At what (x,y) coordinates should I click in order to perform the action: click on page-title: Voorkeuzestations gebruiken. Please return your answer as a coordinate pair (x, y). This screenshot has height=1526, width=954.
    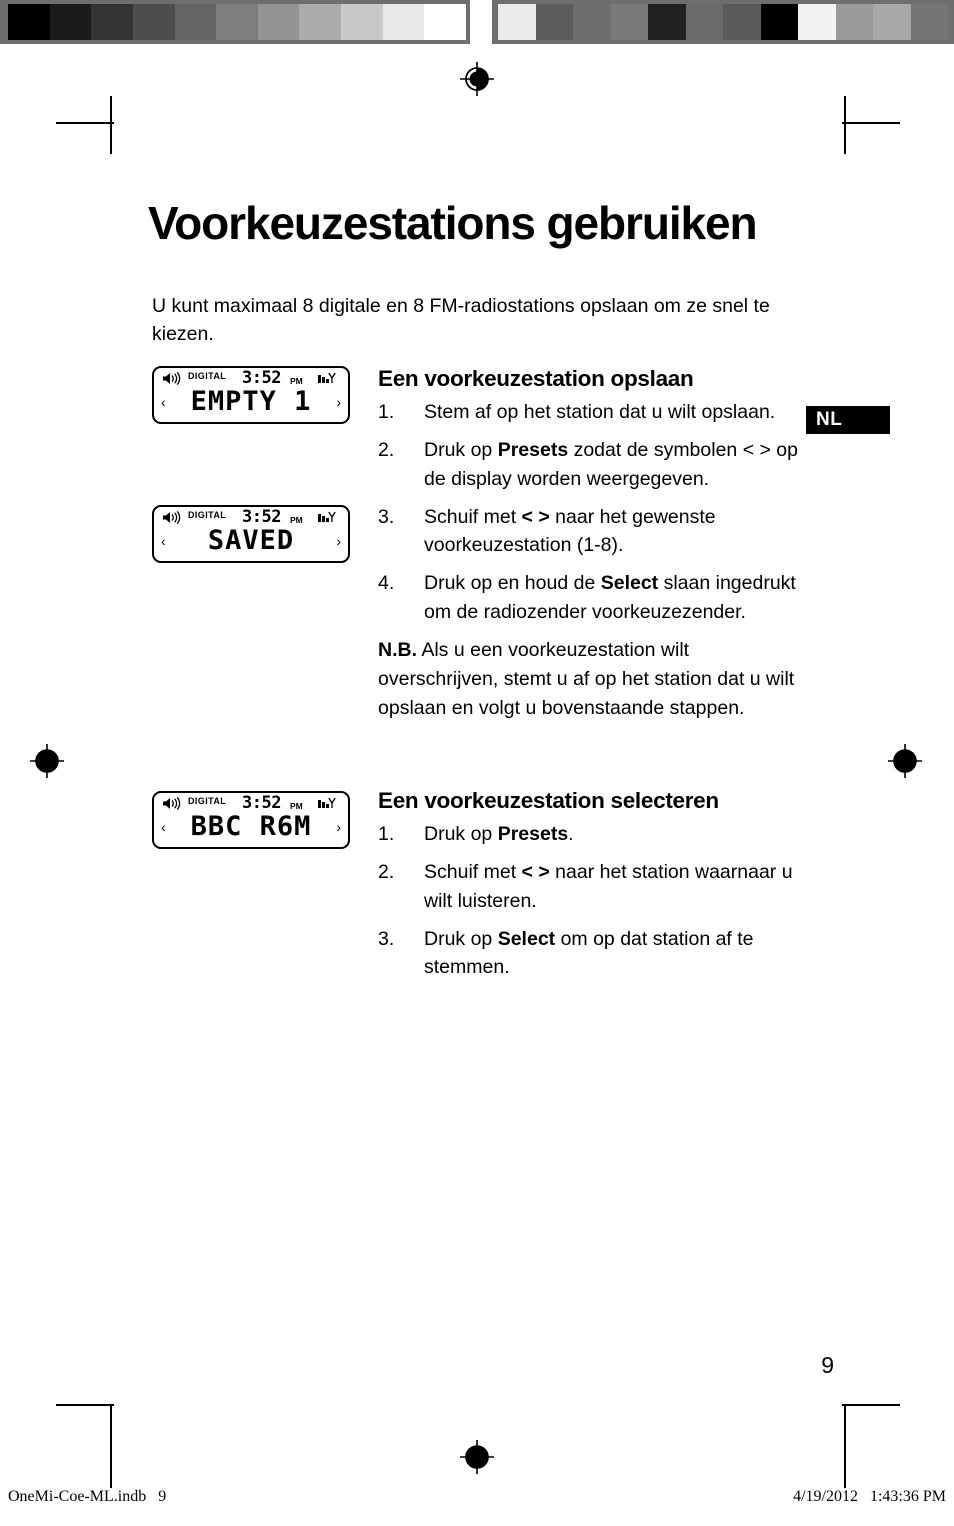
    Looking at the image, I should click on (453, 222).